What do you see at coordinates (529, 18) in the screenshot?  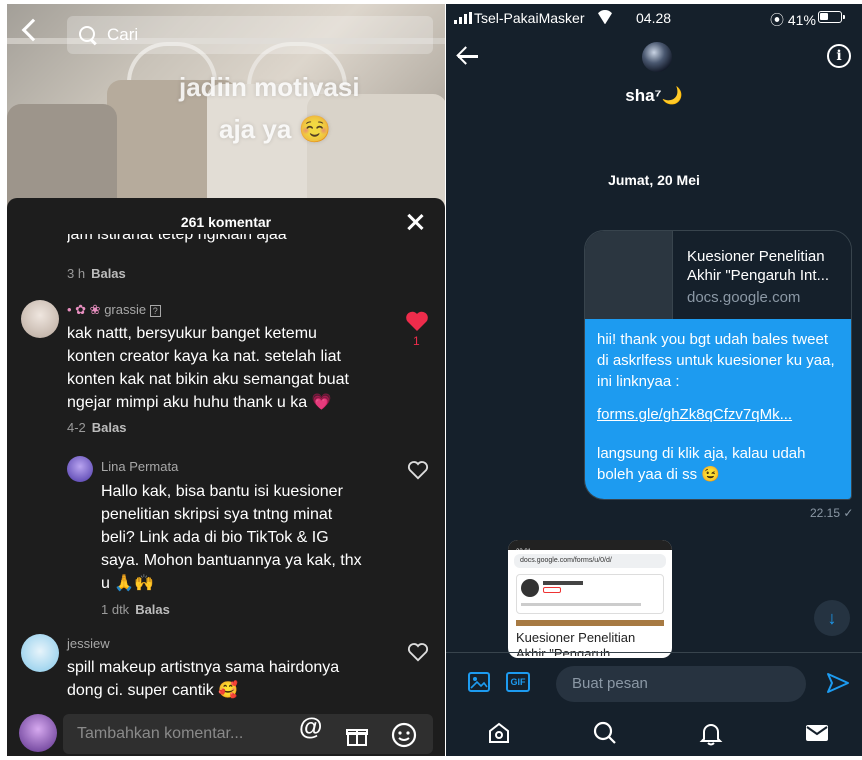 I see `carrier-name: Tsel-PakaiMasker` at bounding box center [529, 18].